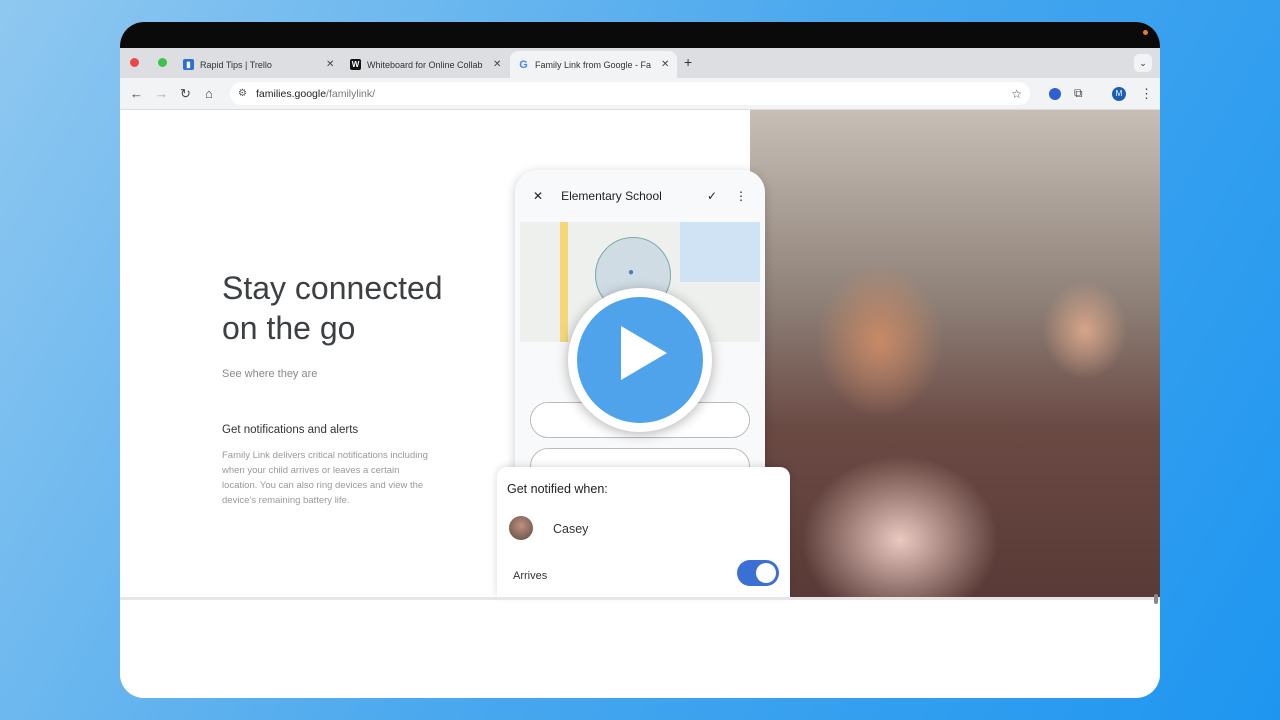 Image resolution: width=1280 pixels, height=720 pixels. Describe the element at coordinates (644, 353) in the screenshot. I see `play-icon` at that location.